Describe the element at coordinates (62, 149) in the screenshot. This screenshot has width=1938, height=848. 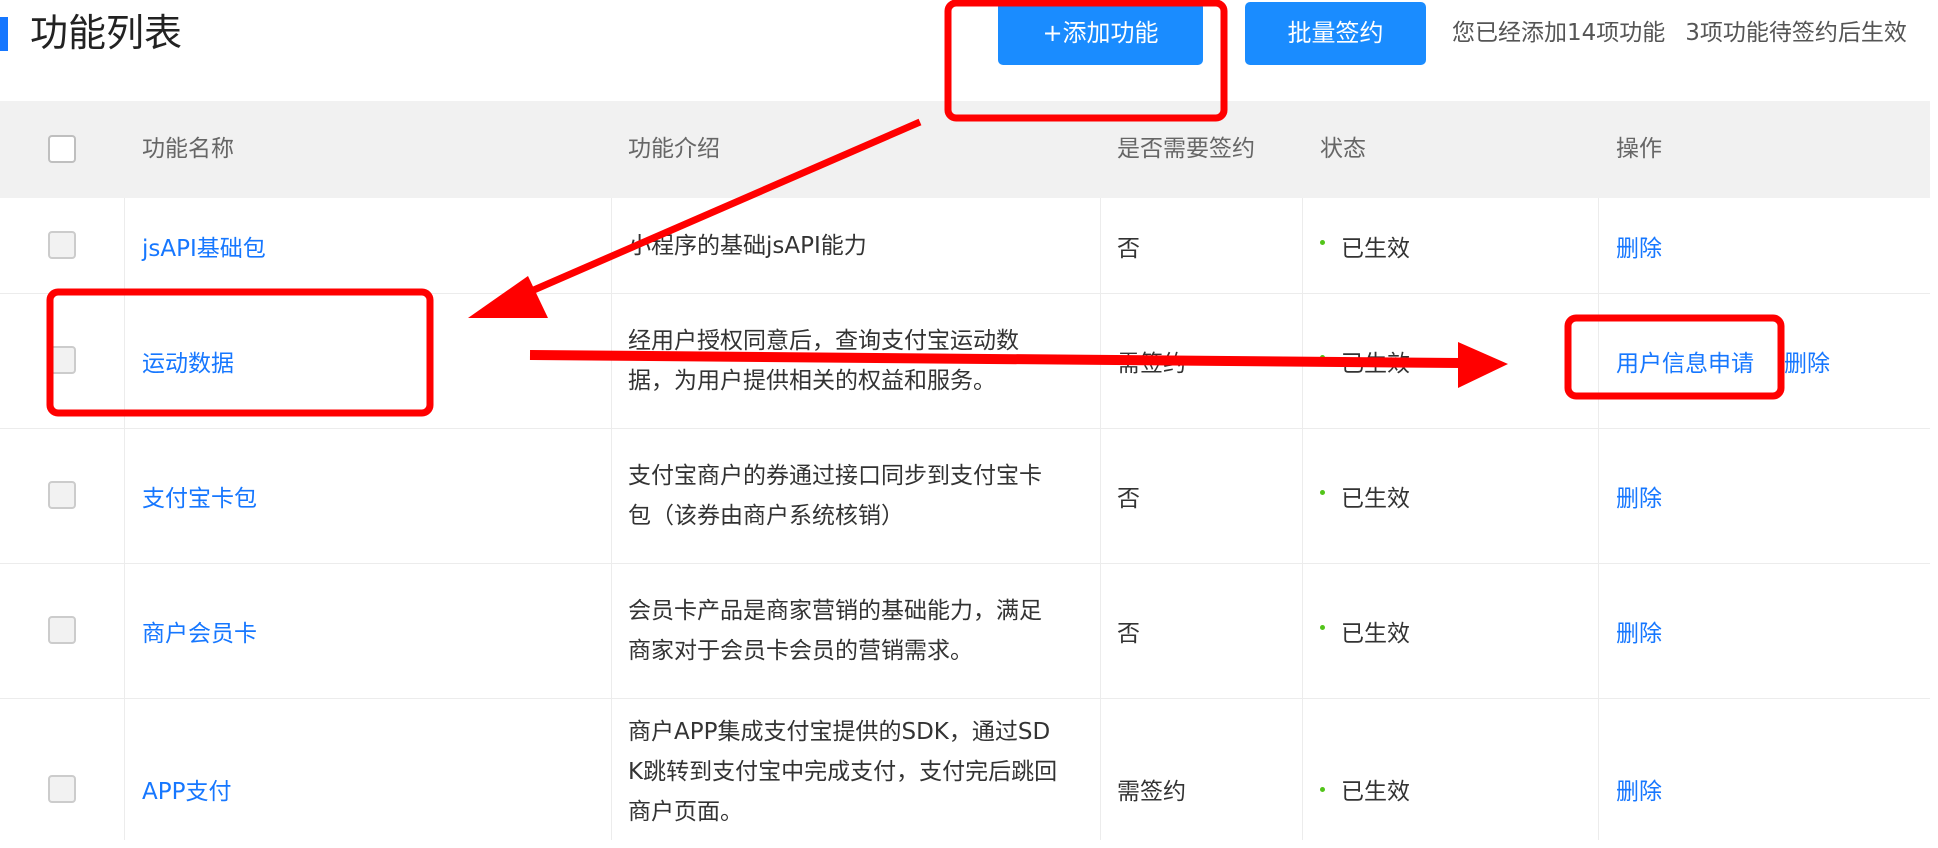
I see `select-all-checkbox` at that location.